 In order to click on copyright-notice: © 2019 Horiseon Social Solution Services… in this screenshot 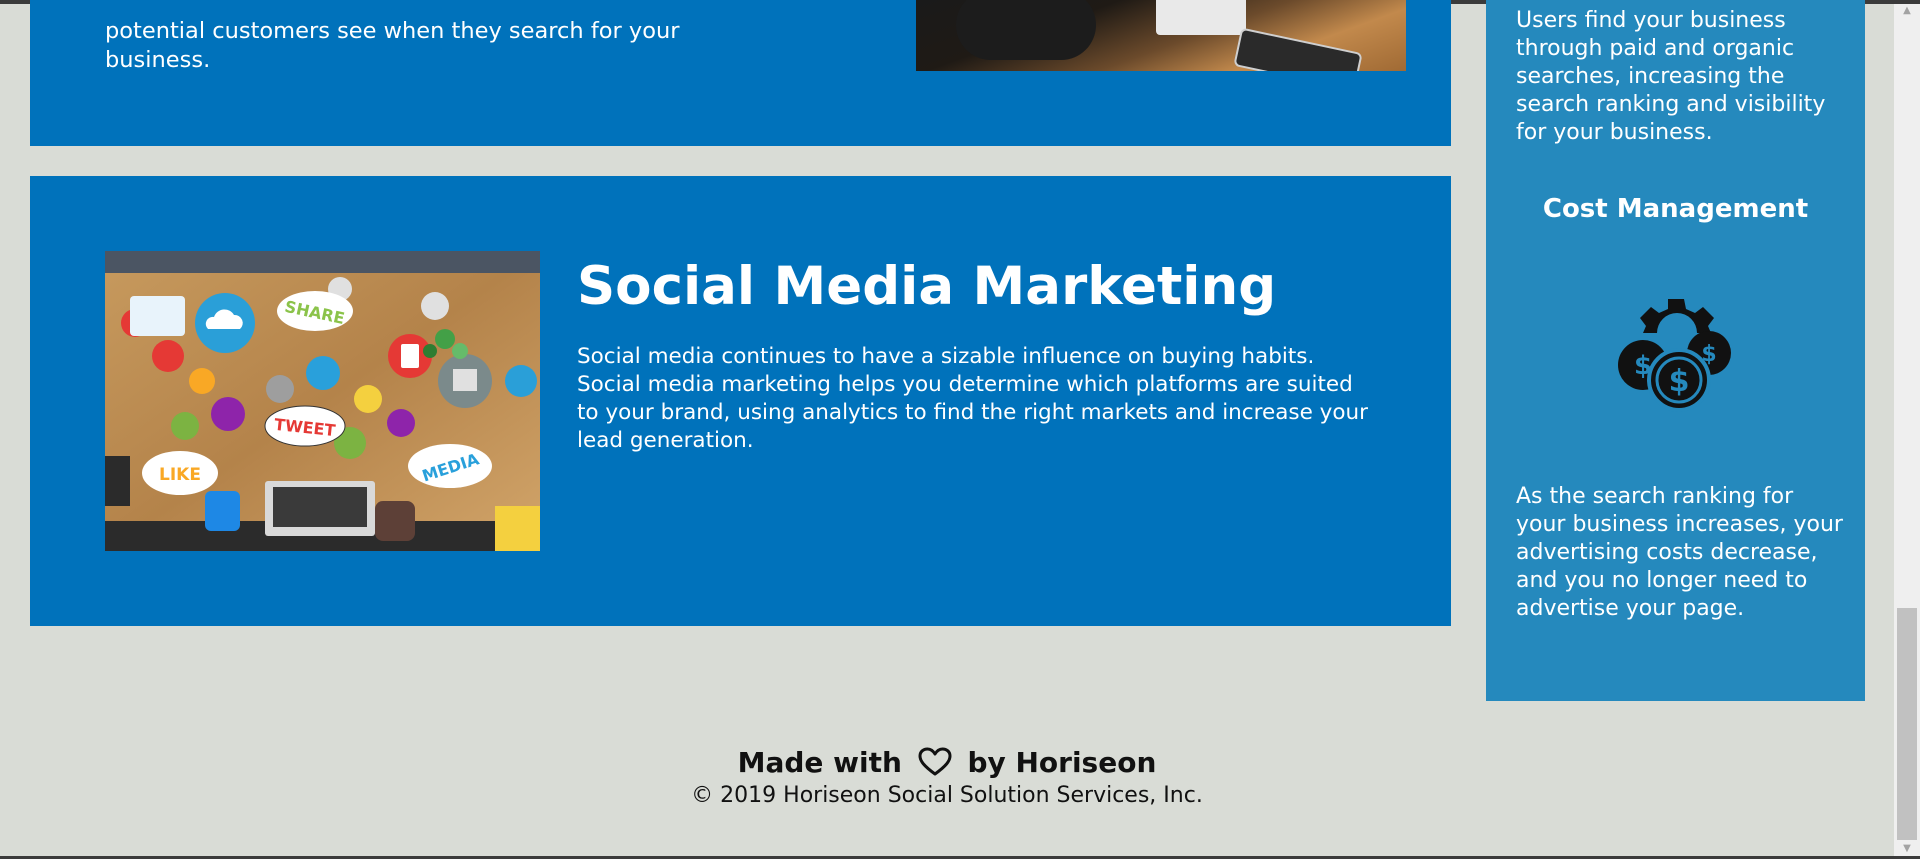, I will do `click(947, 795)`.